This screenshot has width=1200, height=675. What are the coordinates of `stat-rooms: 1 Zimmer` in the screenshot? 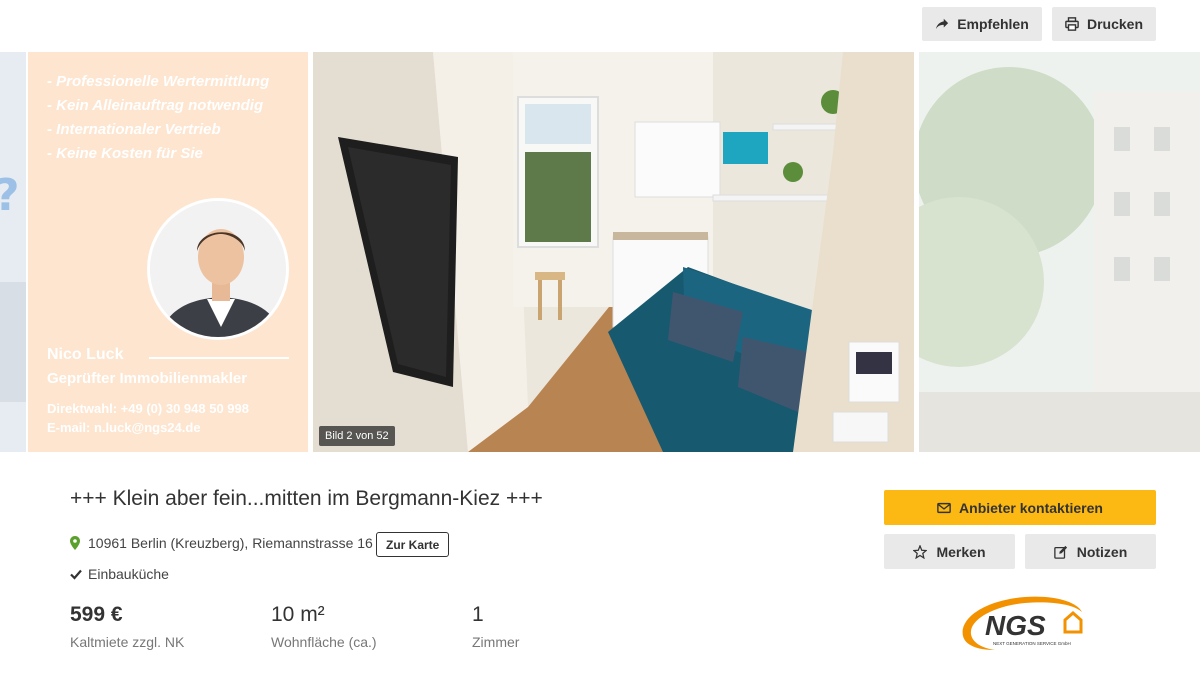 It's located at (495, 626).